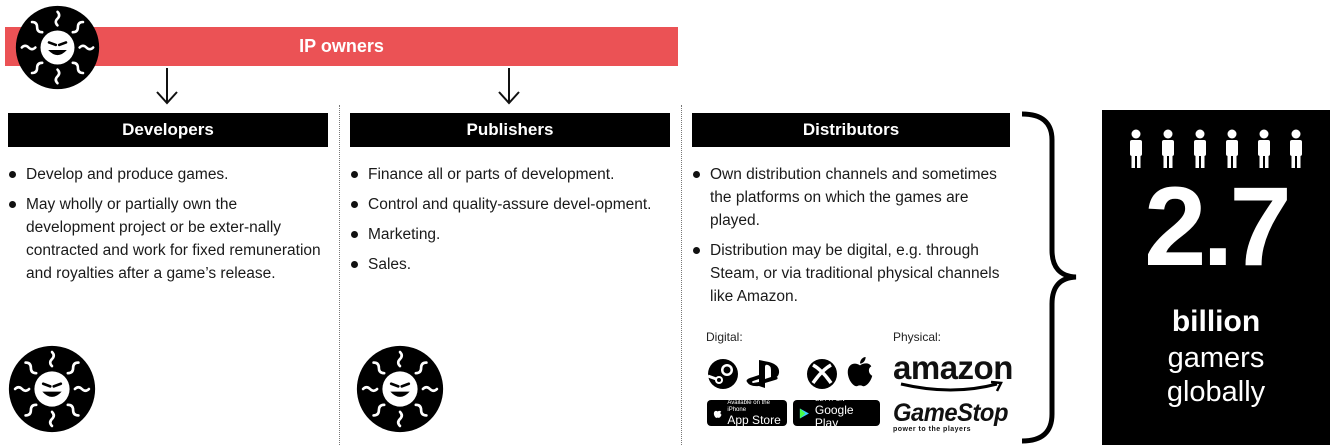  I want to click on developers-header: Developers, so click(168, 130).